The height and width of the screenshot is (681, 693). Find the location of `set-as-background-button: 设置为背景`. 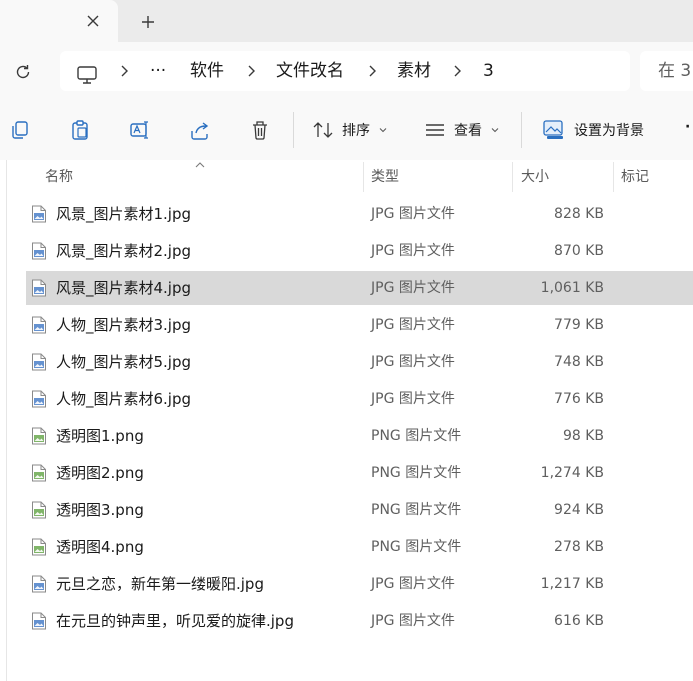

set-as-background-button: 设置为背景 is located at coordinates (593, 130).